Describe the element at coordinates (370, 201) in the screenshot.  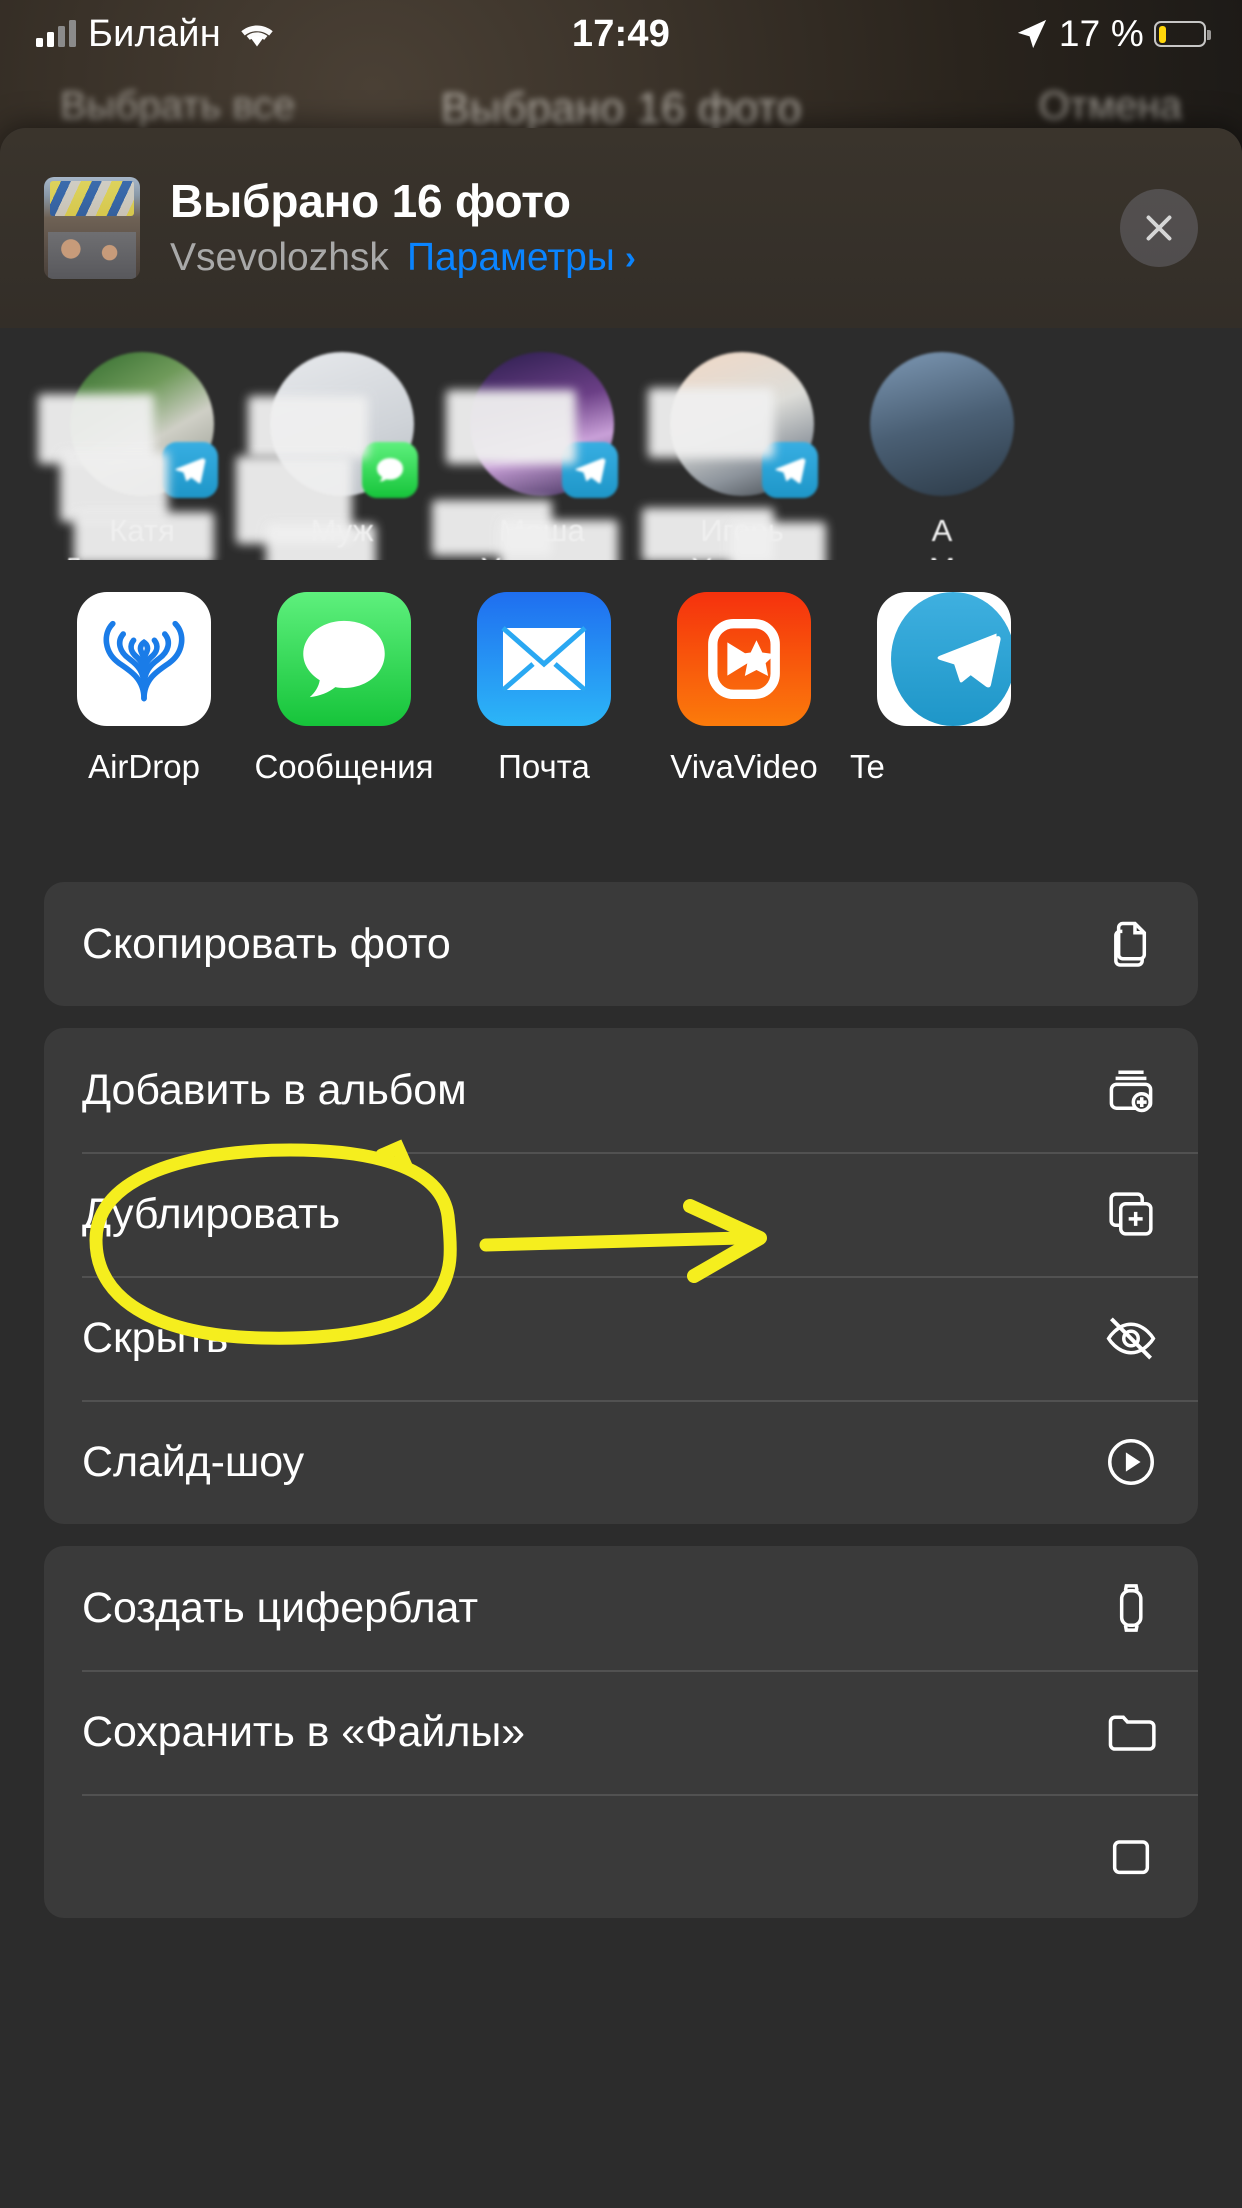
I see `page-title: Выбрано 16 фото` at that location.